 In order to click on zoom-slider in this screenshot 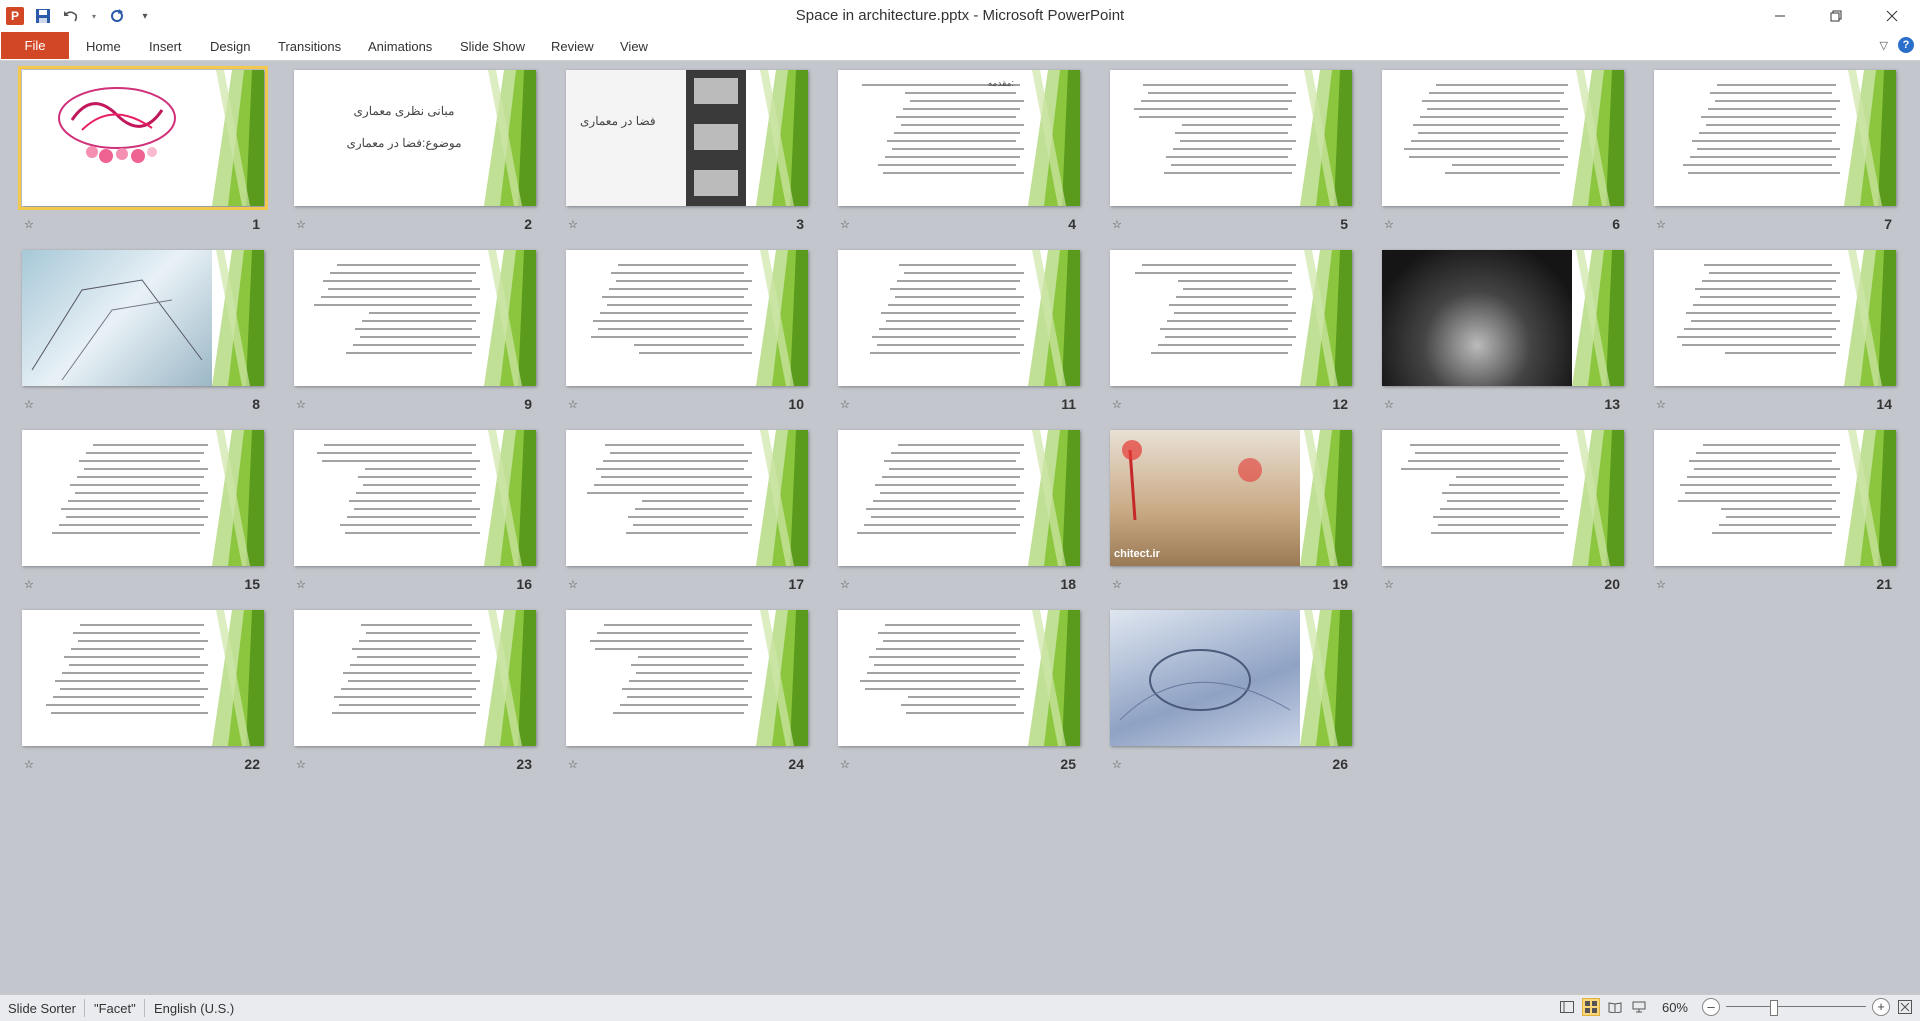, I will do `click(1796, 1007)`.